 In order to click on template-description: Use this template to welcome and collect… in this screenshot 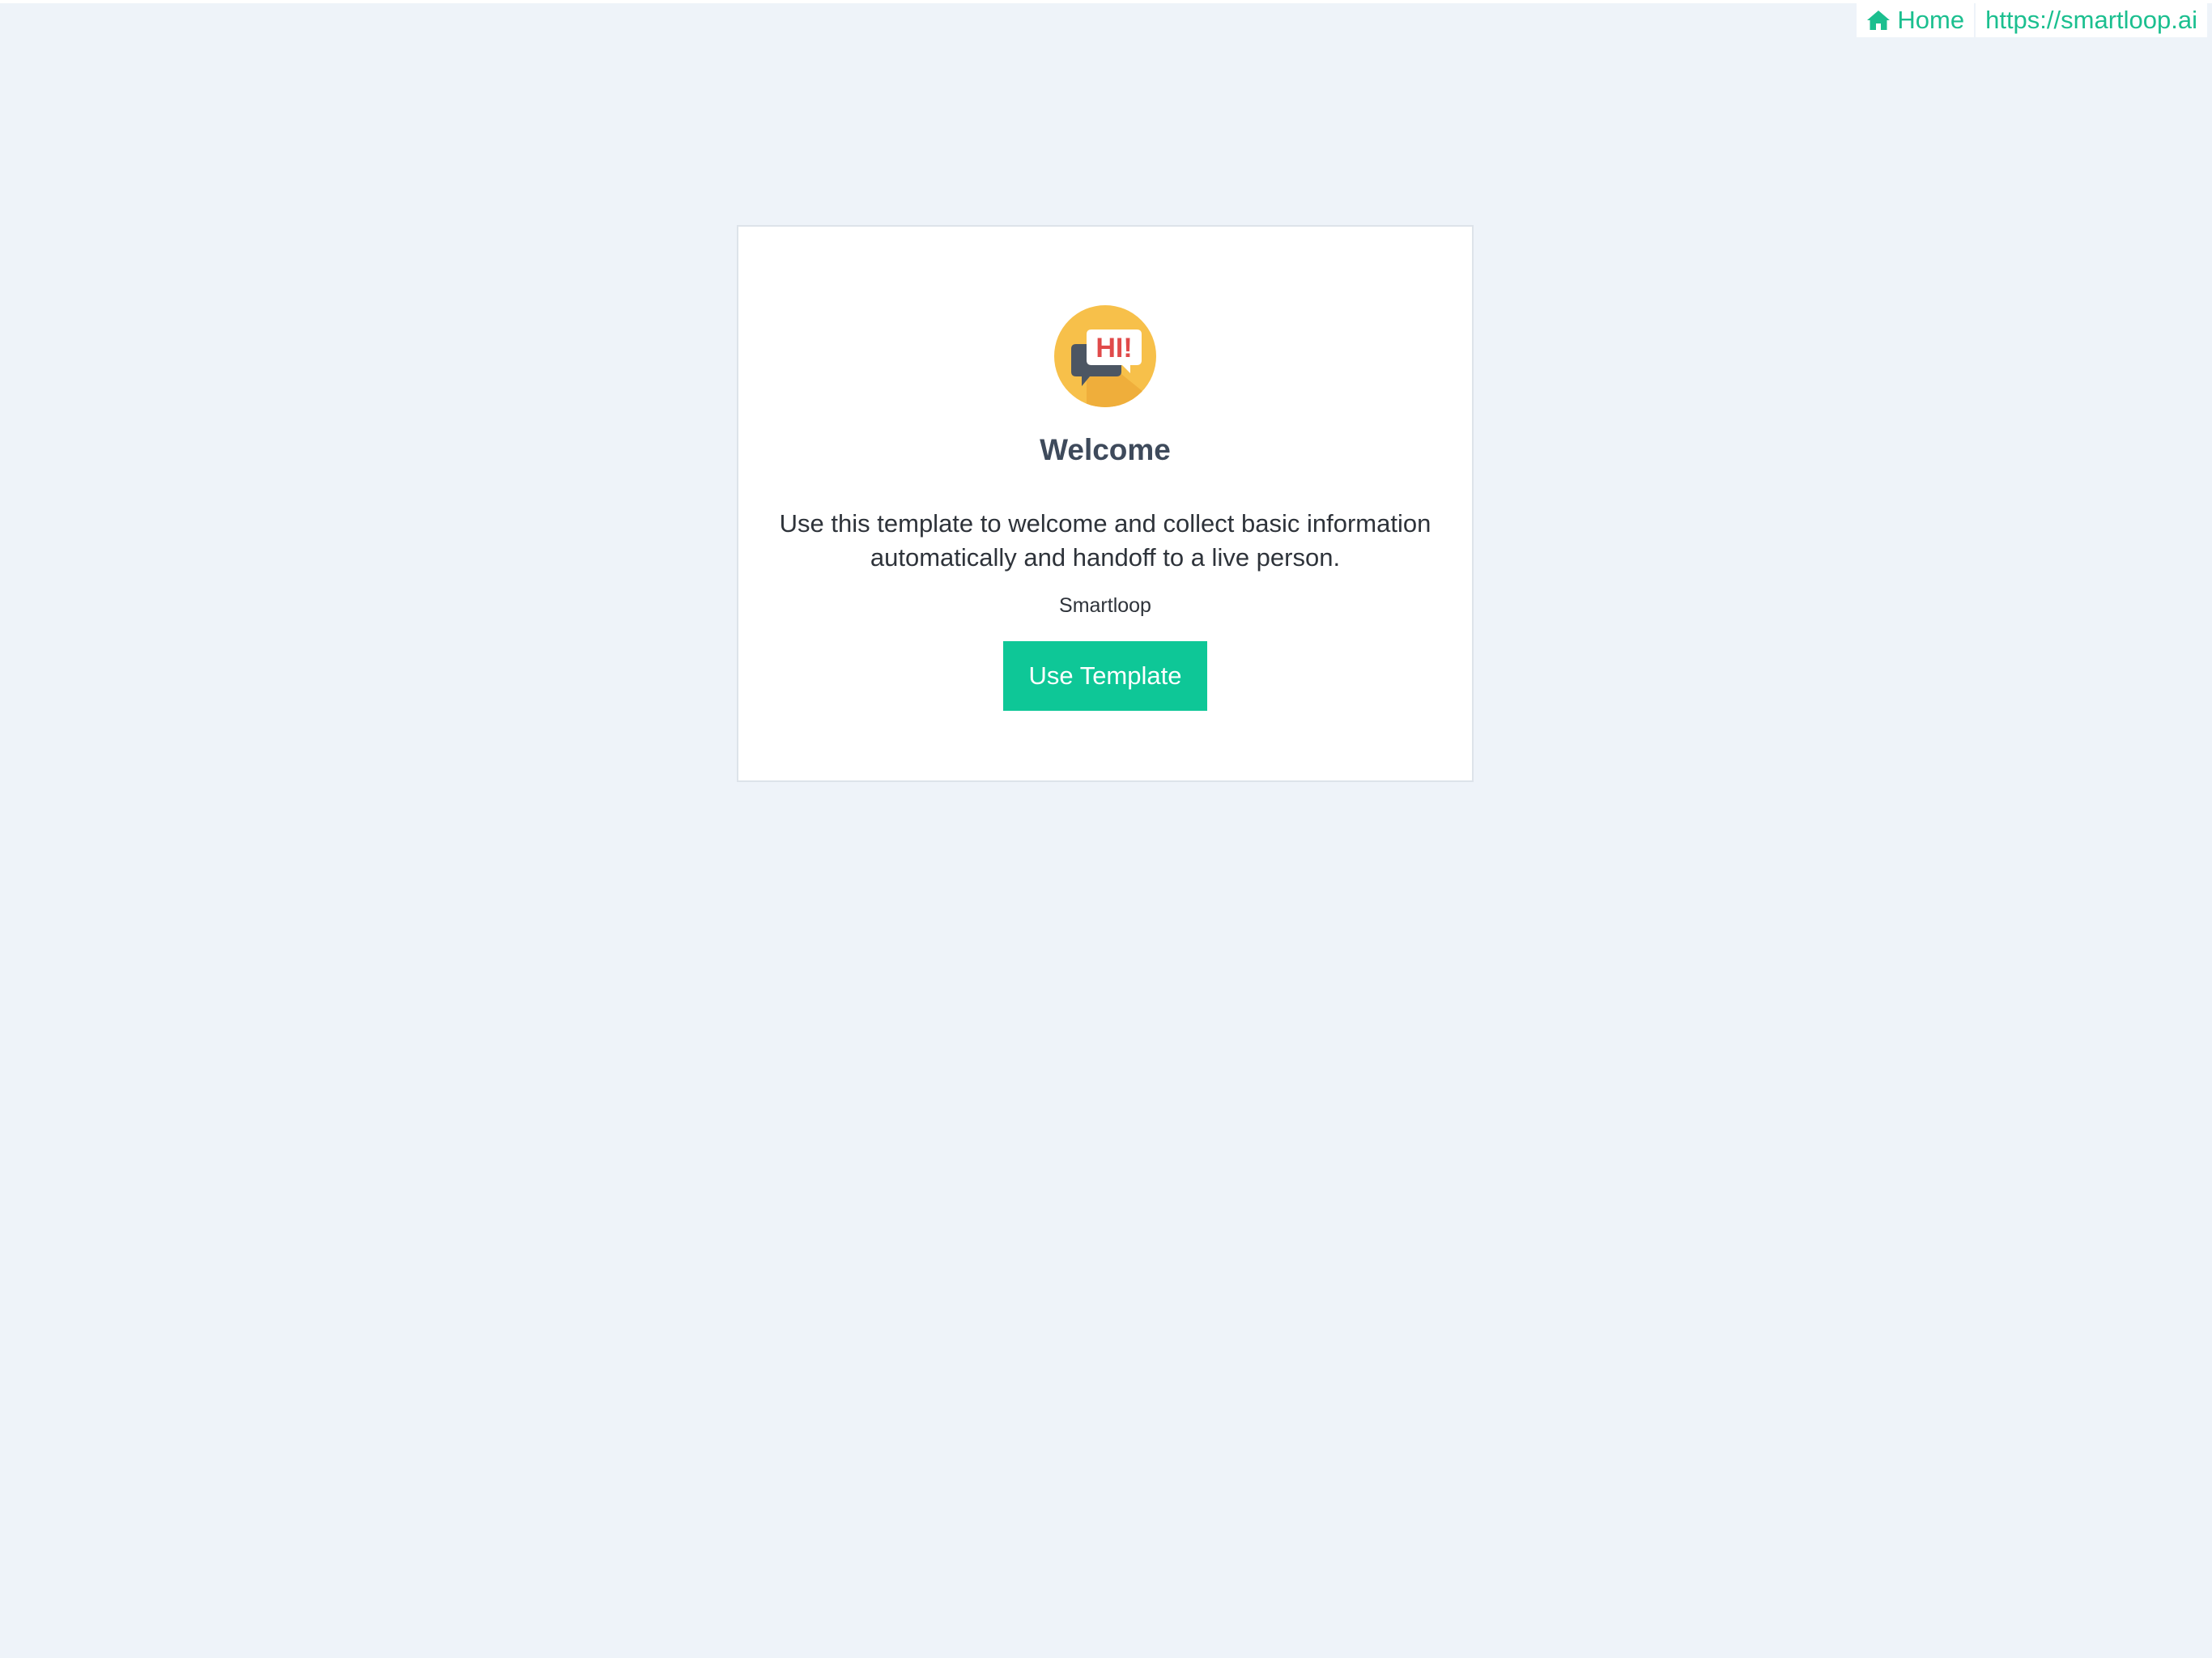, I will do `click(1105, 540)`.